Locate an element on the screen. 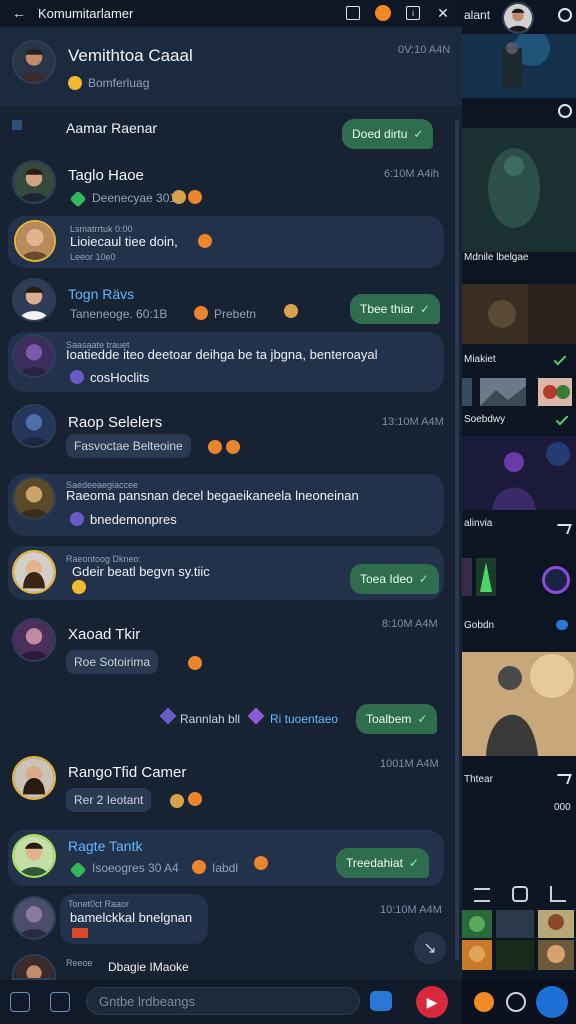 The height and width of the screenshot is (1024, 576). reply-bubble: Tbee thiar ✓ is located at coordinates (395, 309).